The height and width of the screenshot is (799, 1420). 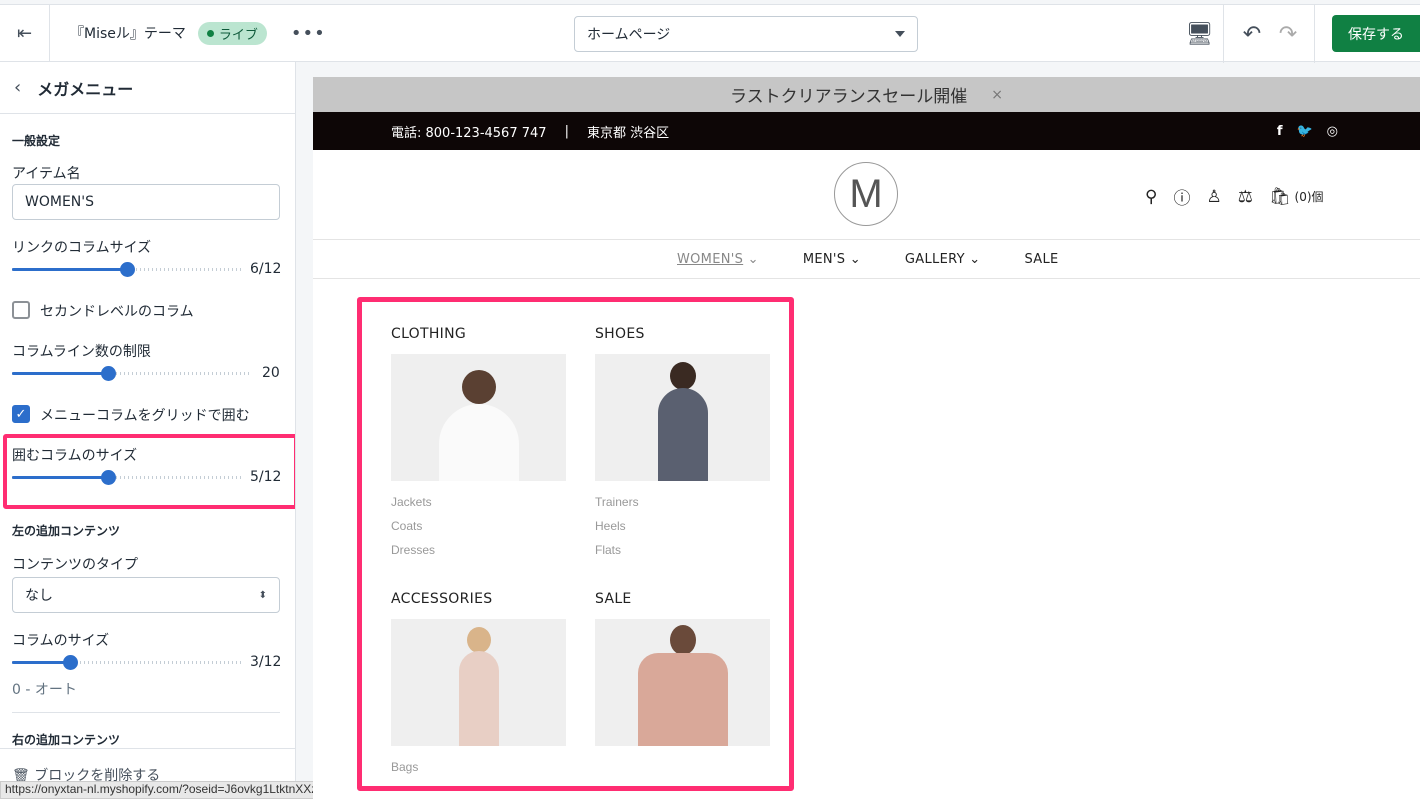 What do you see at coordinates (478, 417) in the screenshot?
I see `clothing-image` at bounding box center [478, 417].